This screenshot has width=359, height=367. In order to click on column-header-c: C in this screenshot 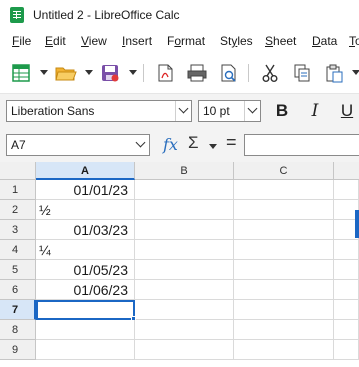, I will do `click(284, 171)`.